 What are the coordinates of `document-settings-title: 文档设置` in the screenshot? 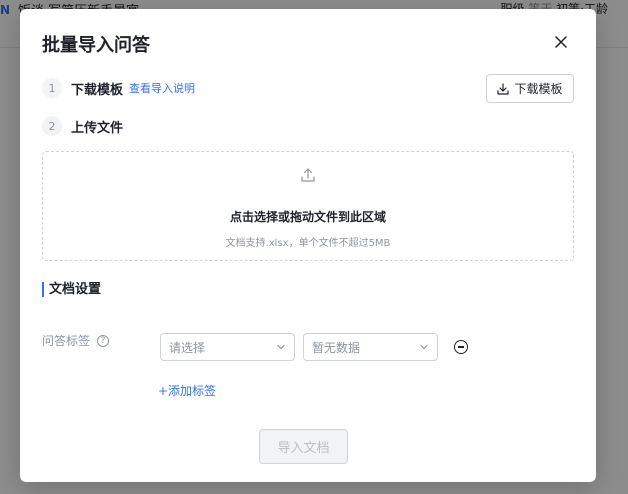 It's located at (71, 289).